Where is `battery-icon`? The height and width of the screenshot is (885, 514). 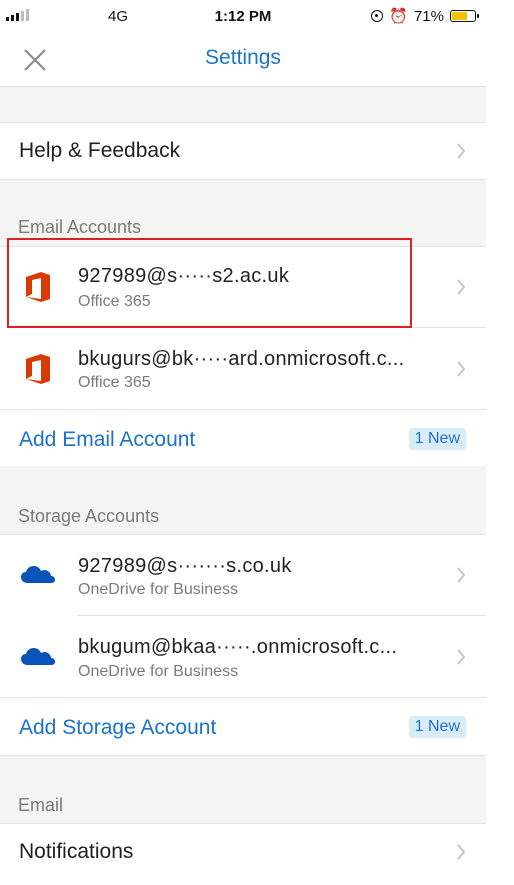
battery-icon is located at coordinates (464, 16).